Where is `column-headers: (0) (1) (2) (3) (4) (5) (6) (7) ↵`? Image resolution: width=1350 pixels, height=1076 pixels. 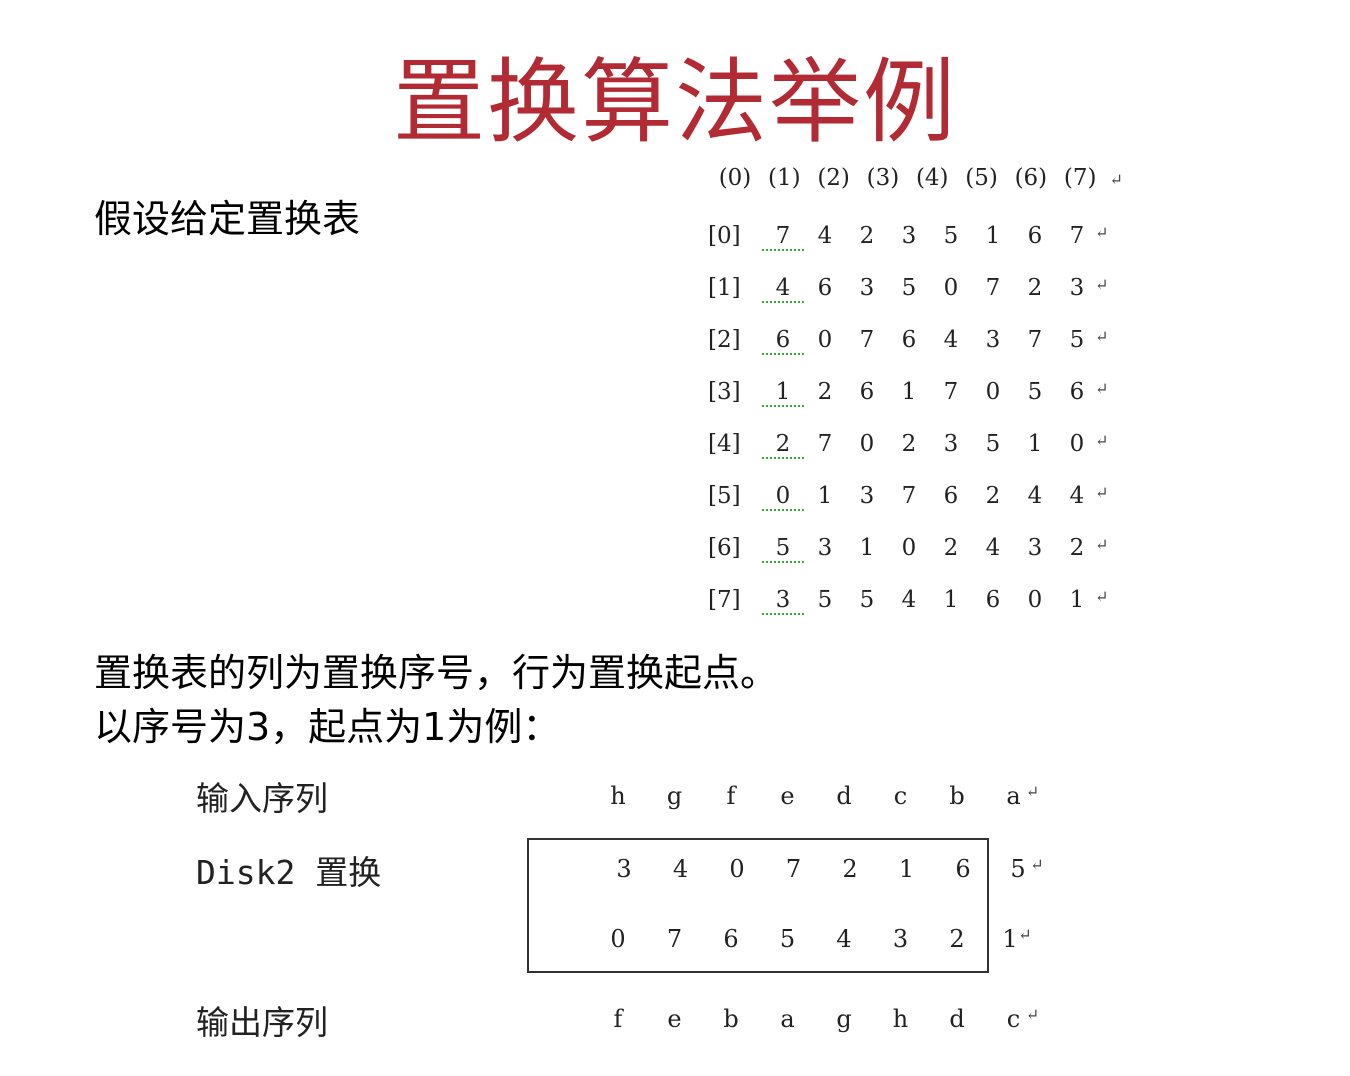 column-headers: (0) (1) (2) (3) (4) (5) (6) (7) ↵ is located at coordinates (918, 178).